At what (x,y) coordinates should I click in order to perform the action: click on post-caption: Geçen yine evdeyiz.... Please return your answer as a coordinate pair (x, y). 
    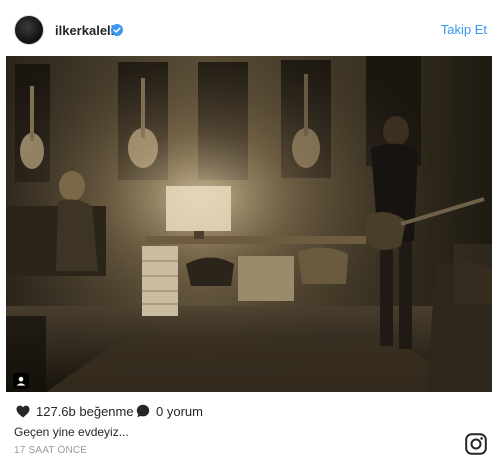
    Looking at the image, I should click on (71, 432).